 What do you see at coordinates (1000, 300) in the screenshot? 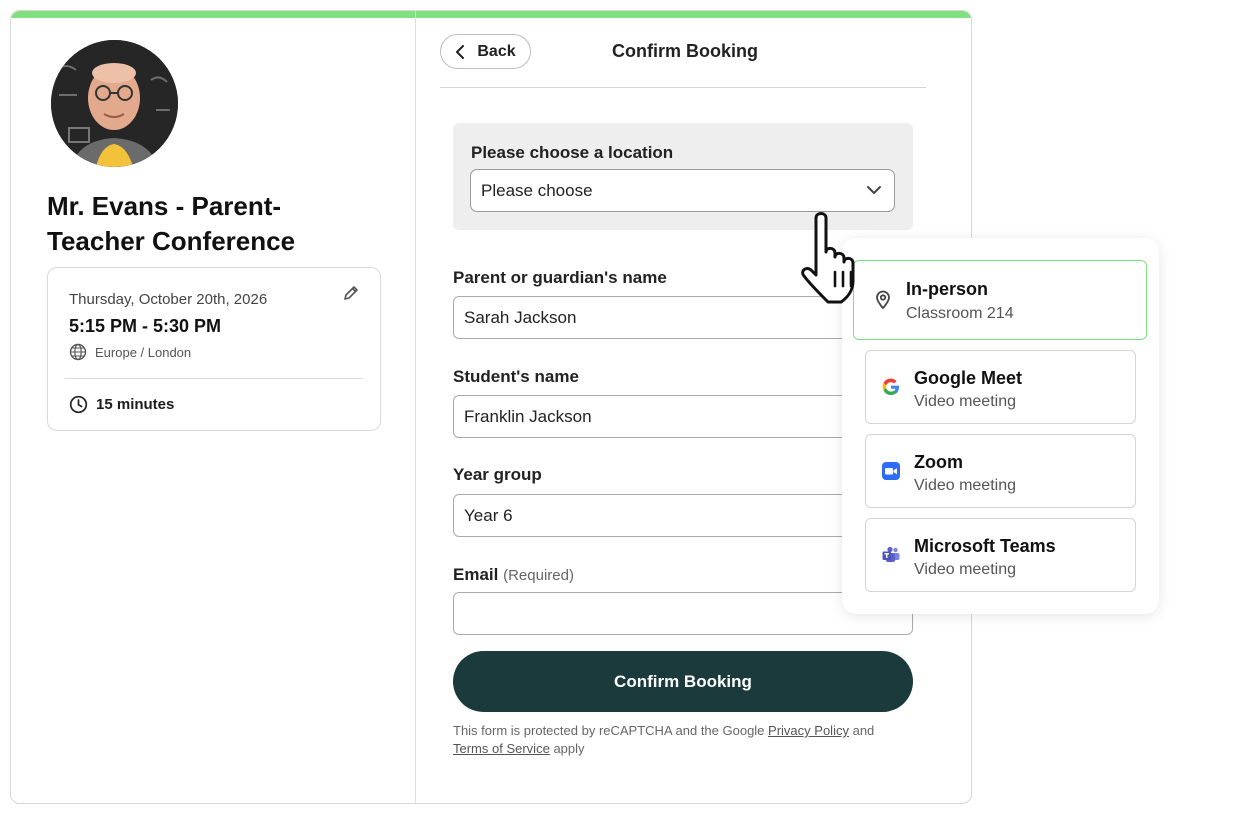
I see `location-option-in-person: In-person Classroom 214` at bounding box center [1000, 300].